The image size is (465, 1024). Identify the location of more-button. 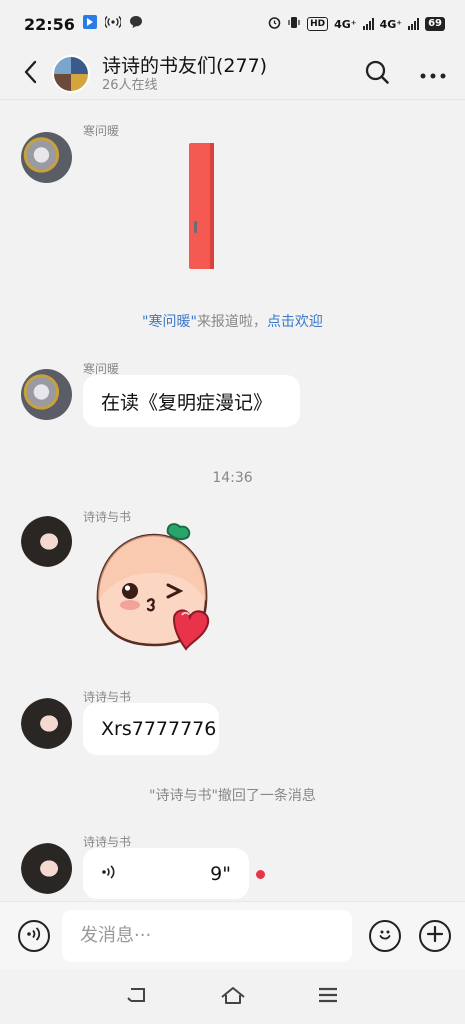
(433, 74).